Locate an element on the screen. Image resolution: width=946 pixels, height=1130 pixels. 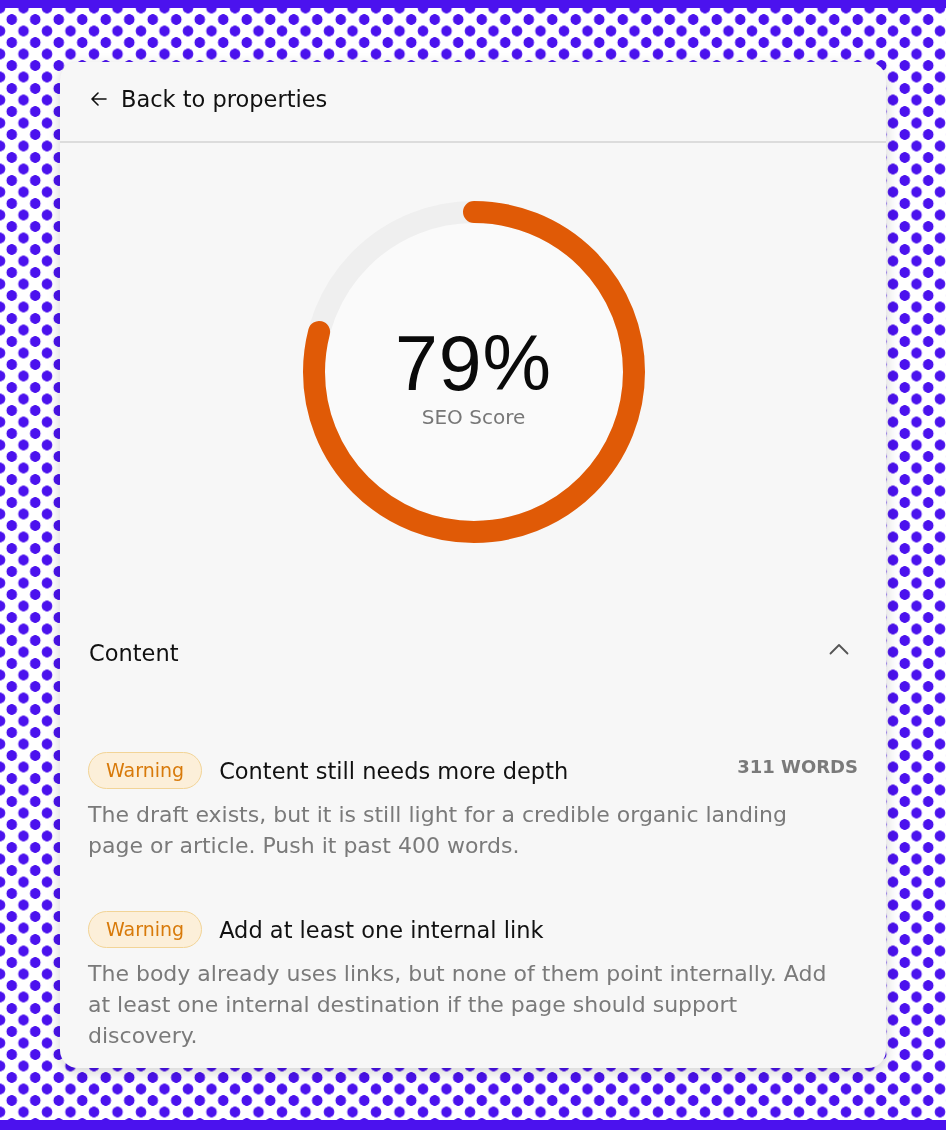
check-description: The draft exists, but it is still light for a credible organic landing page or article. Push it past 400 words. is located at coordinates (438, 830).